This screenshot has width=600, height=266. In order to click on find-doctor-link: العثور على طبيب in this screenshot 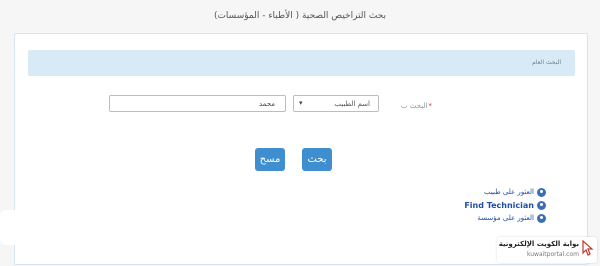, I will do `click(505, 192)`.